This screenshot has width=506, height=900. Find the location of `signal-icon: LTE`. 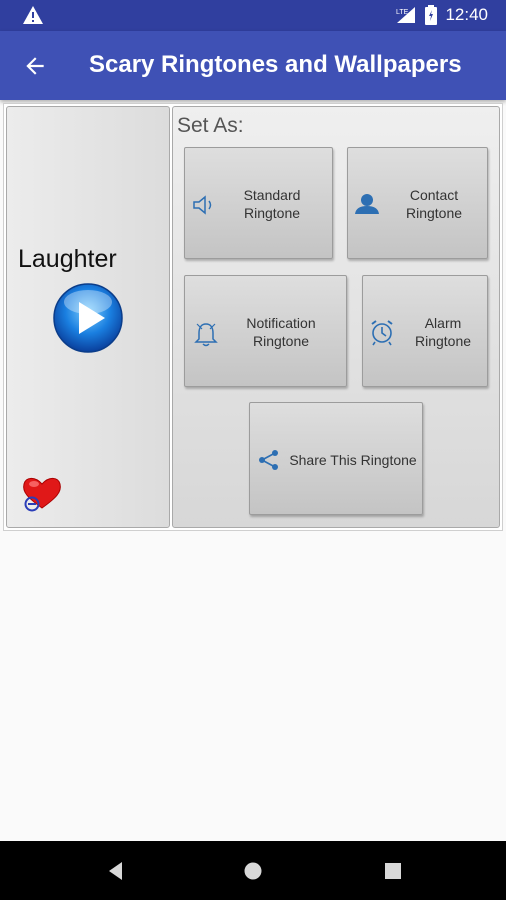

signal-icon: LTE is located at coordinates (406, 15).